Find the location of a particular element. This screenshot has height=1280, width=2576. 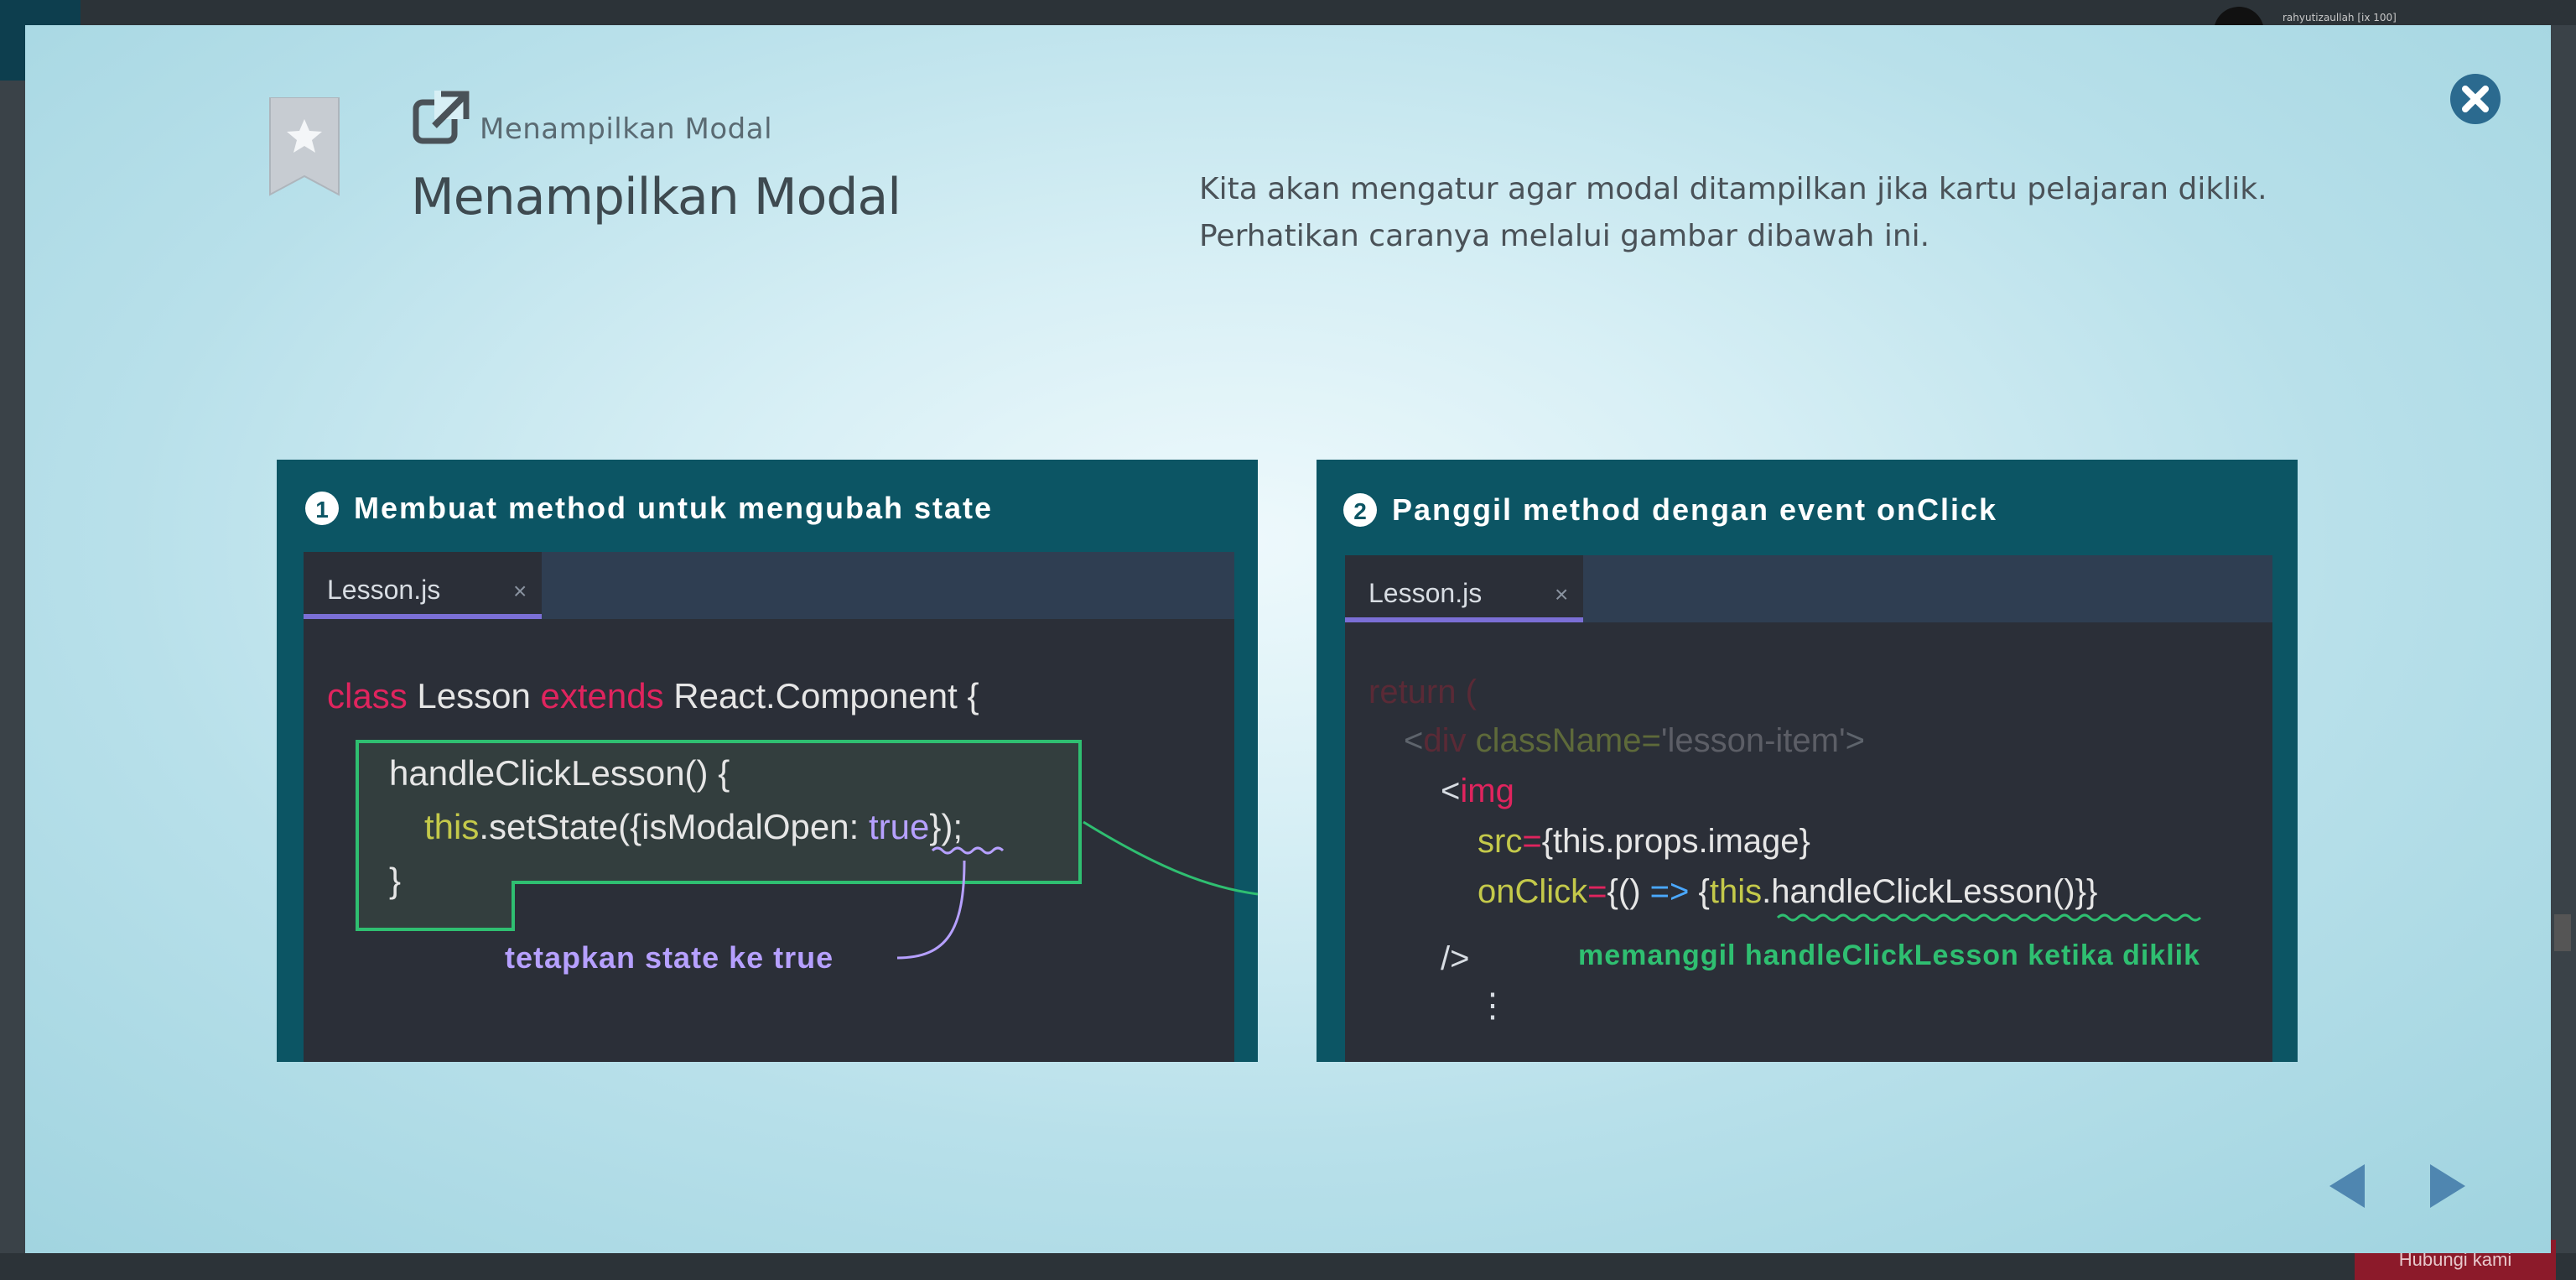

background-topbar is located at coordinates (1288, 12).